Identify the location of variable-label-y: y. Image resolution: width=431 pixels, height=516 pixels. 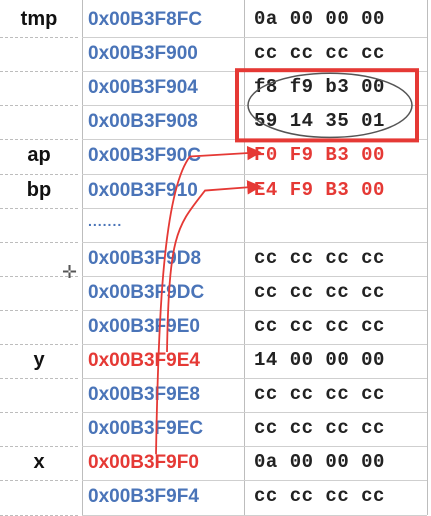
(39, 360).